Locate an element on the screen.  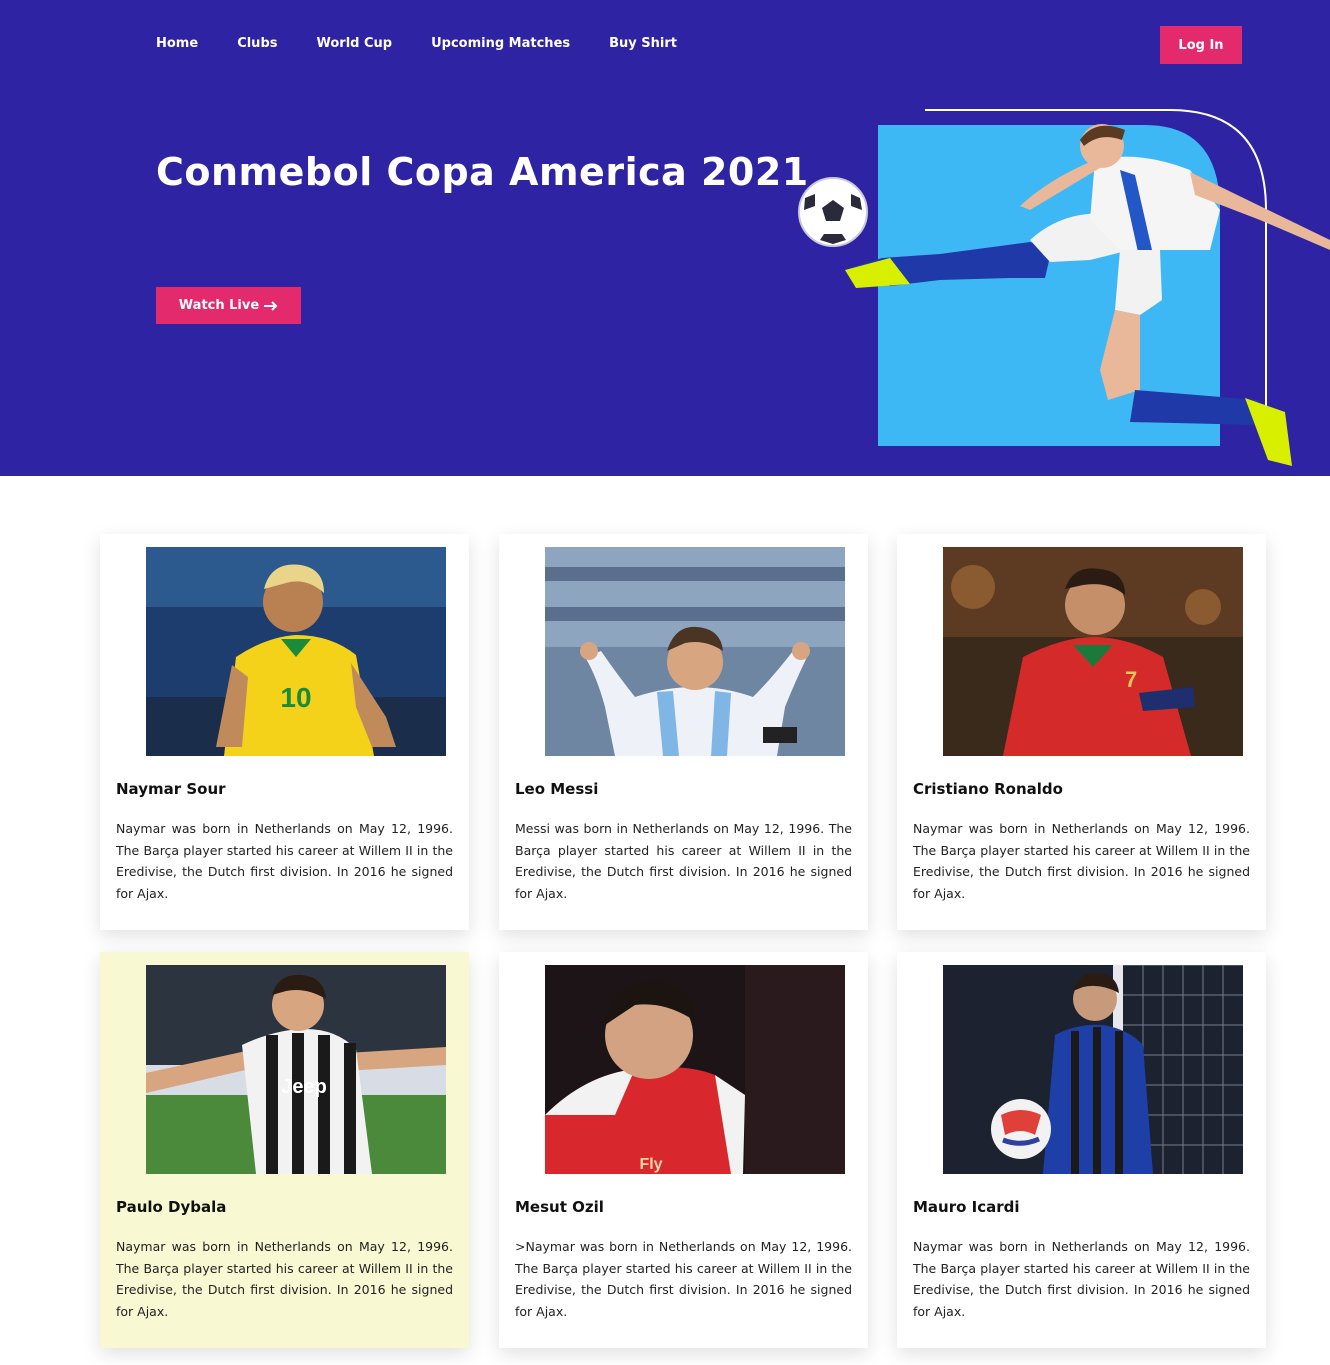
svg-text: 10 is located at coordinates (295, 697).